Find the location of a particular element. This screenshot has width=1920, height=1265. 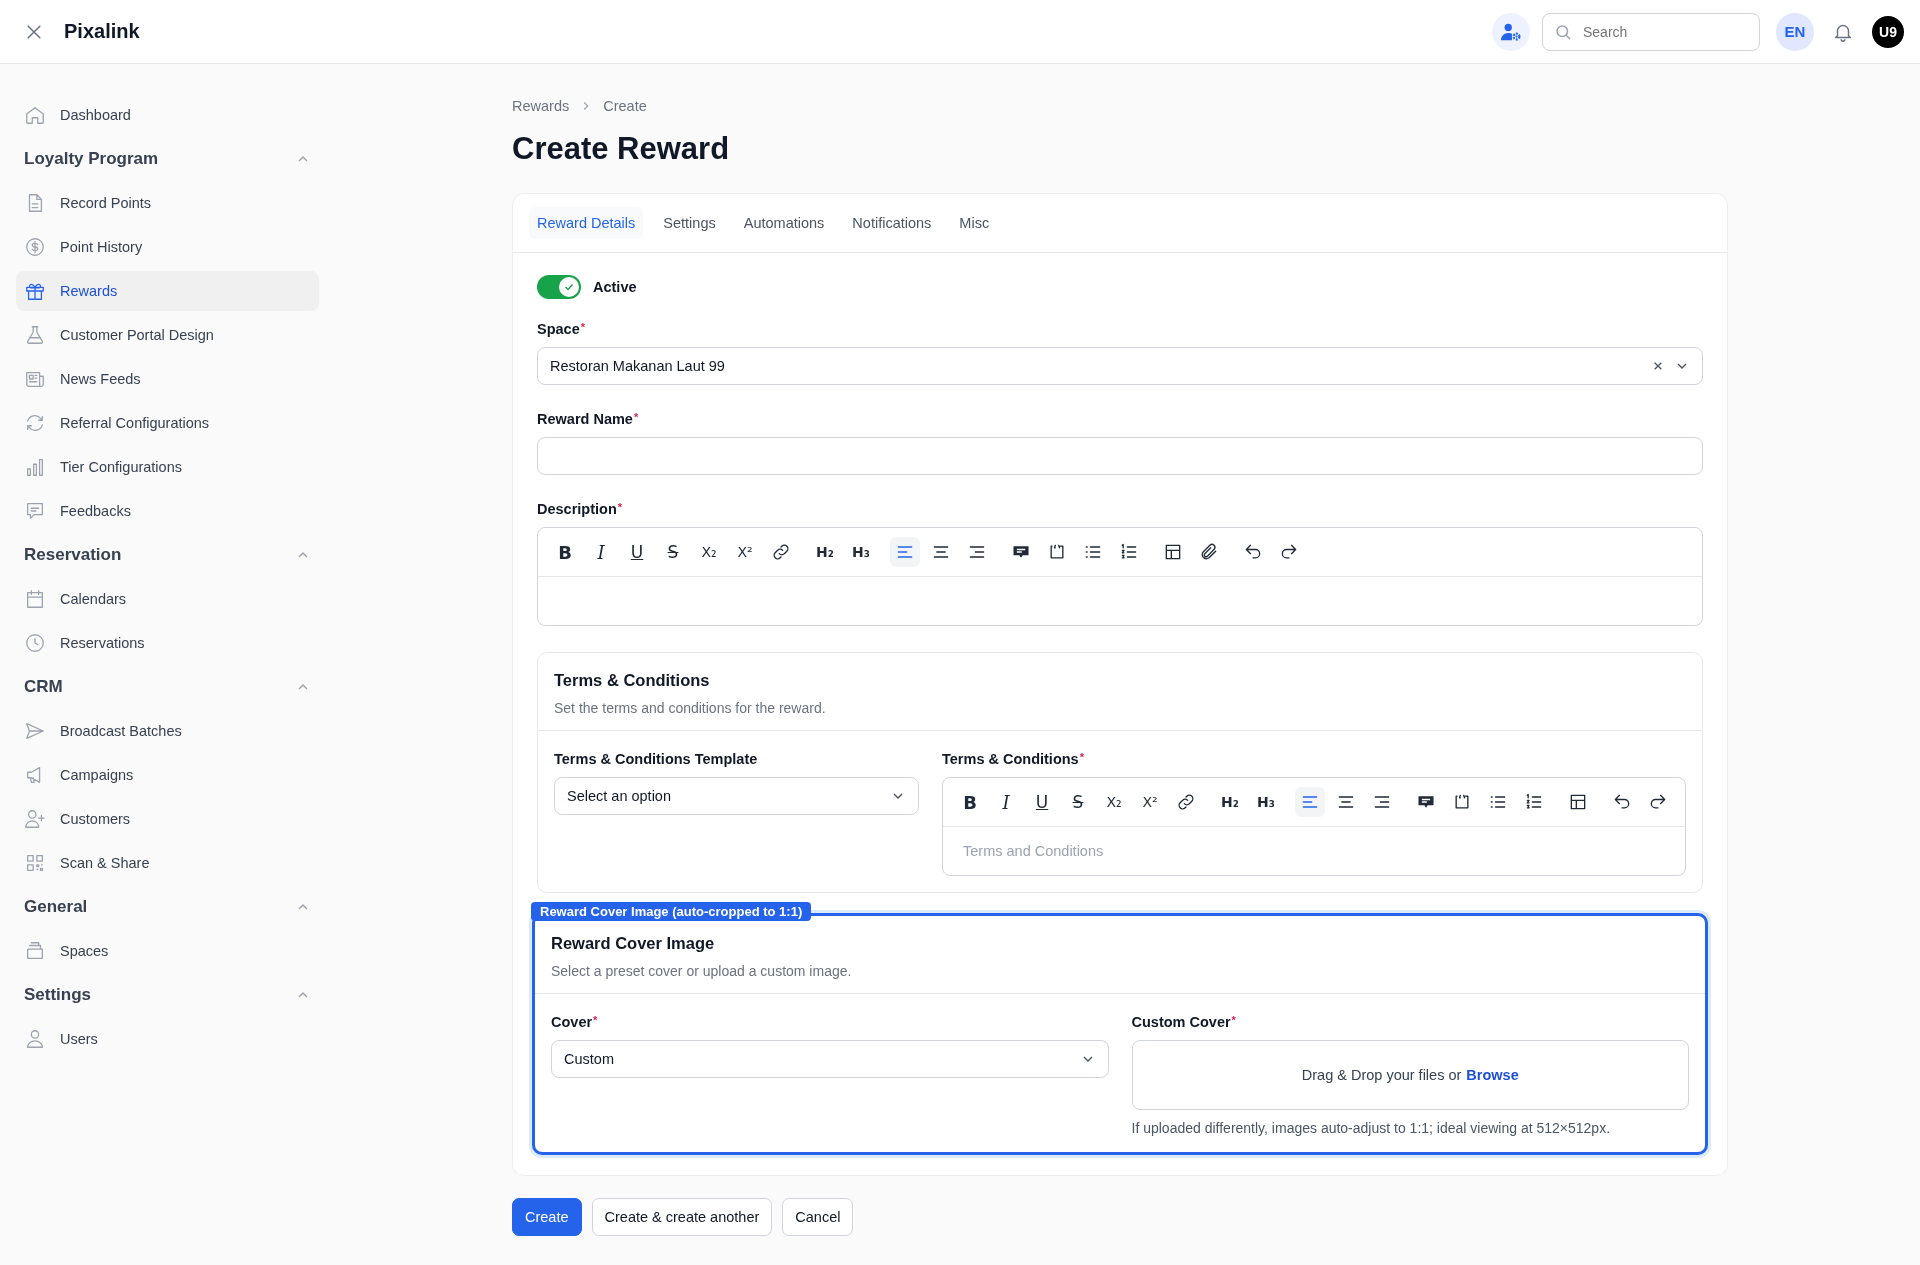

file-dropzone: Drag & Drop your files or Browse is located at coordinates (1410, 1075).